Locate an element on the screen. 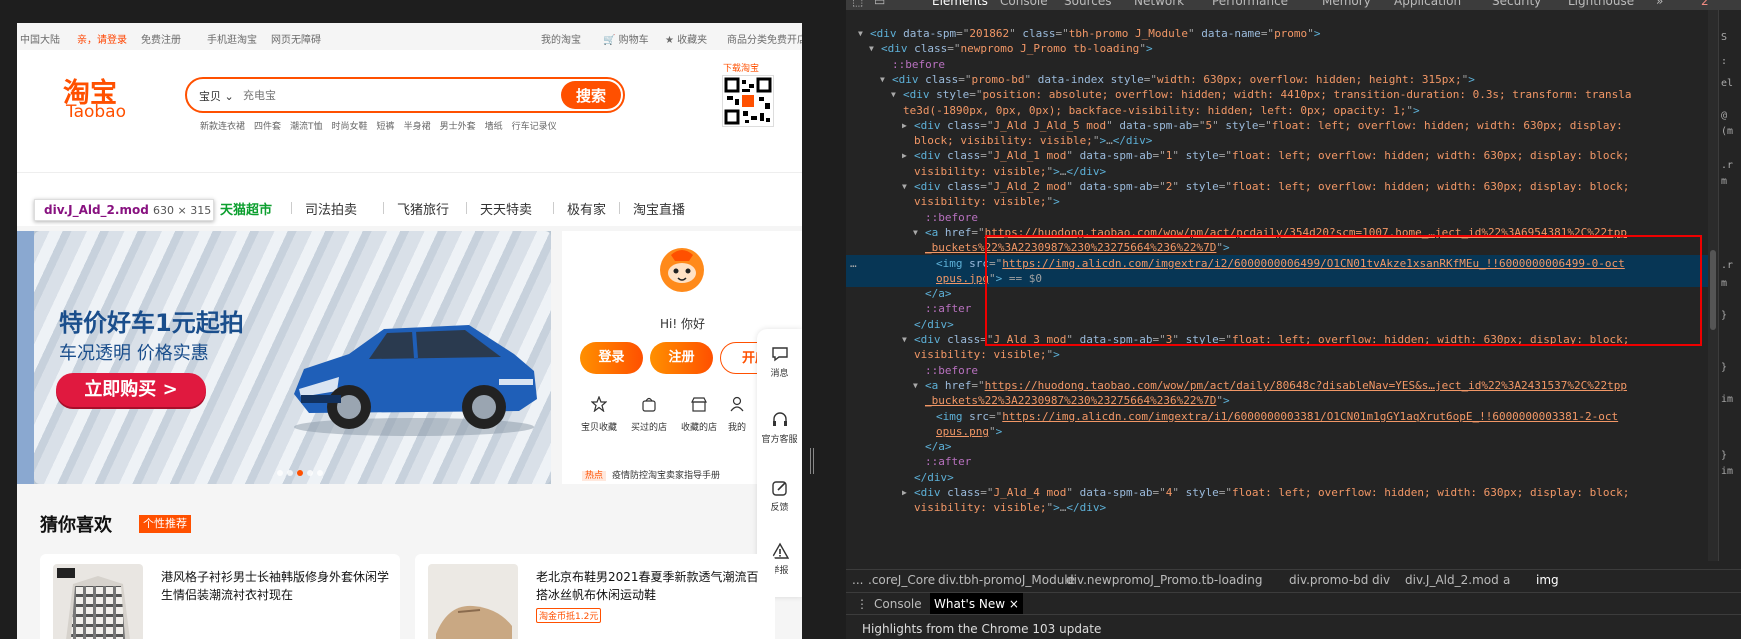 The image size is (1741, 639). carousel-indicators is located at coordinates (302, 470).